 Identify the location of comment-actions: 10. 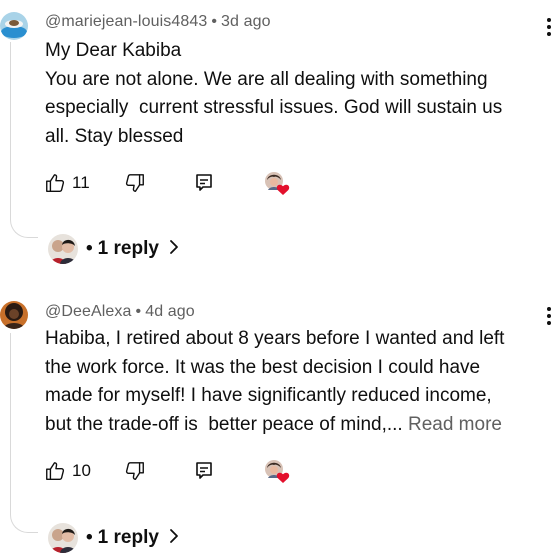
(174, 471).